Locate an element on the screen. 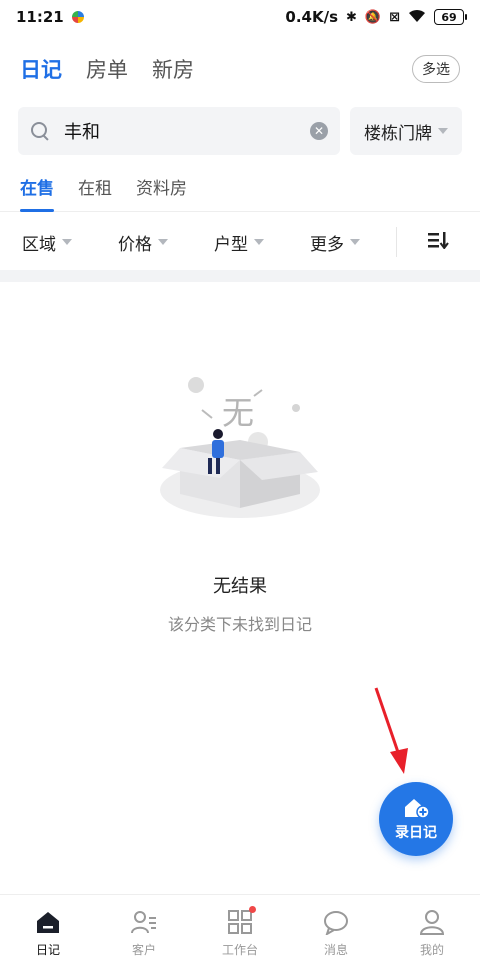  empty-title: 无结果 is located at coordinates (240, 586).